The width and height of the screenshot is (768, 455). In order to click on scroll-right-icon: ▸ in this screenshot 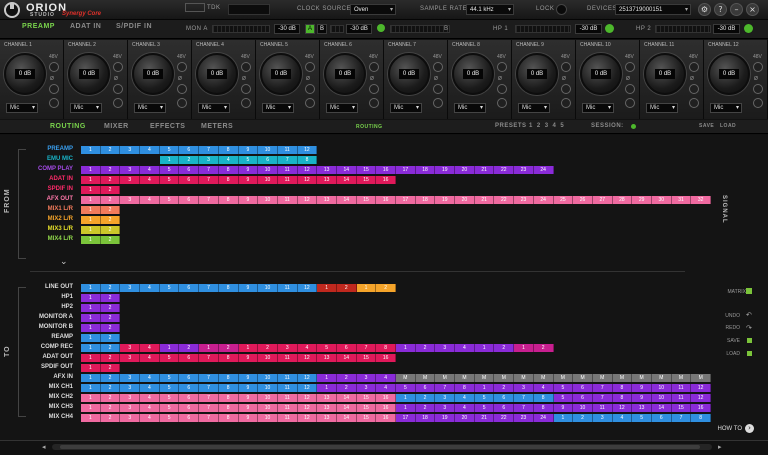, I will do `click(720, 447)`.